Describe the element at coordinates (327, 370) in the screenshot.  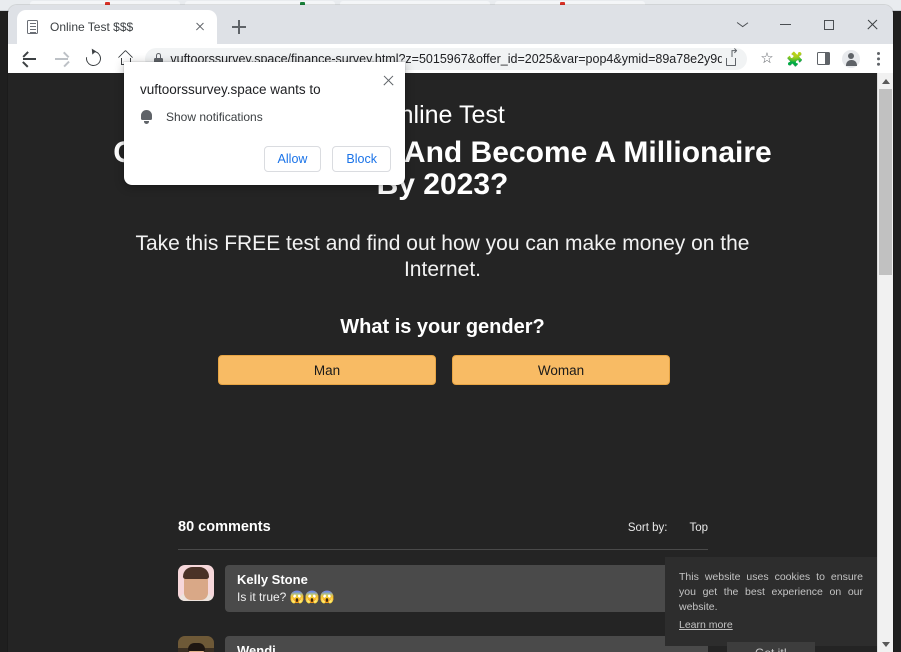
I see `gender-option-man: Man` at that location.